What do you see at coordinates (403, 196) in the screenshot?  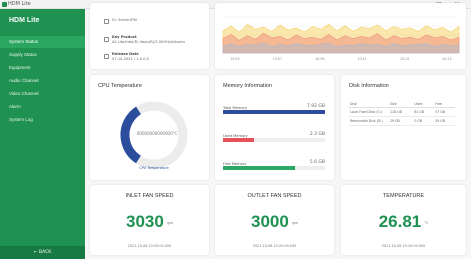 I see `stat-title: TEMPERATURE` at bounding box center [403, 196].